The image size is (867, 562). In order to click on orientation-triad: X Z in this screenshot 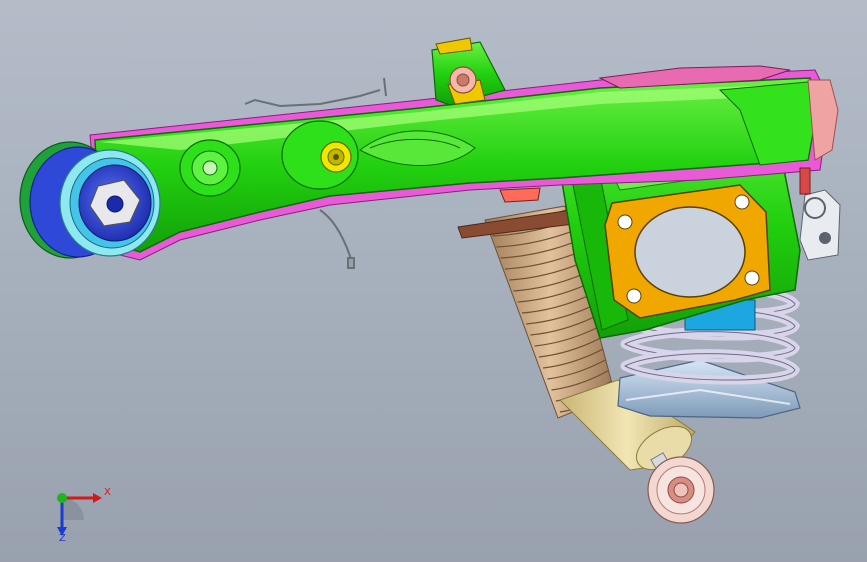, I will do `click(80, 520)`.